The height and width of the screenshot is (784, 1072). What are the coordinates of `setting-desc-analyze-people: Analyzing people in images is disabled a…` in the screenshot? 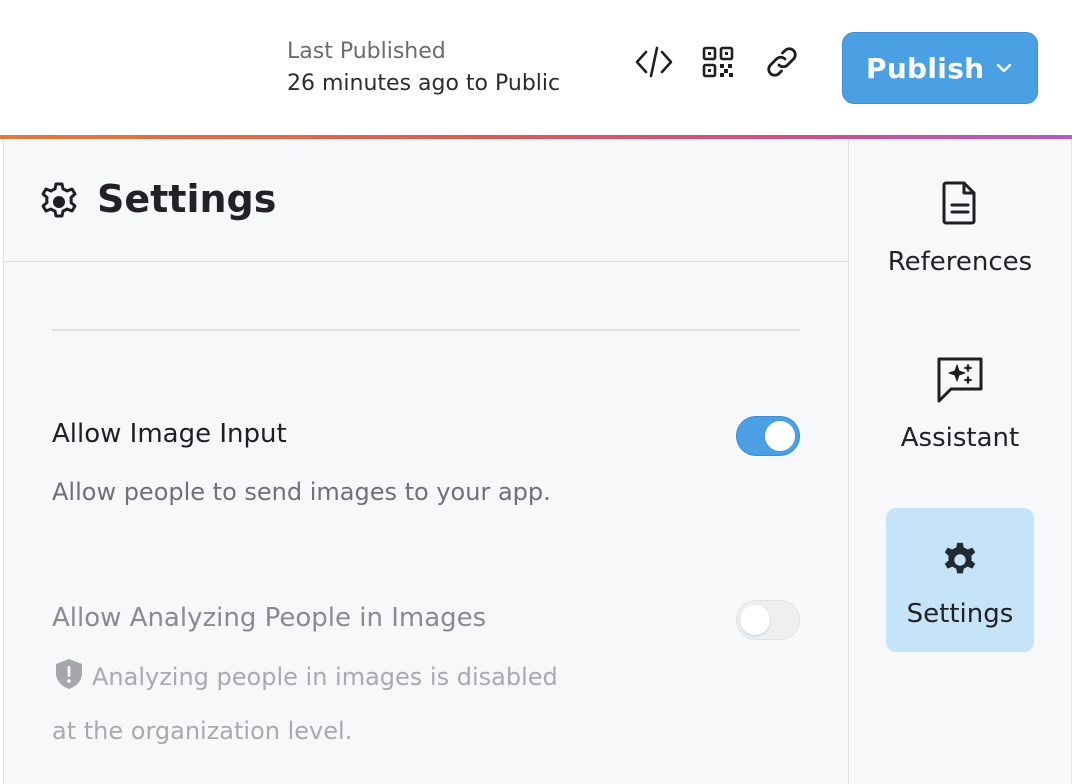 It's located at (362, 704).